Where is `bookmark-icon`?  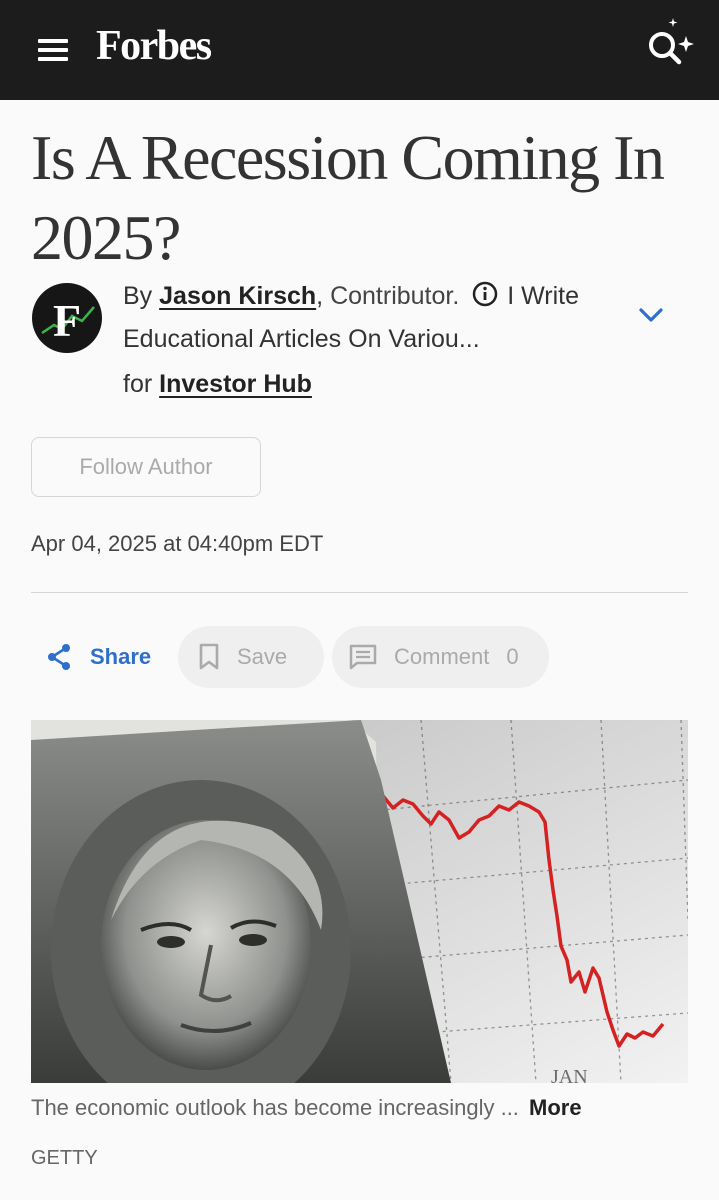
bookmark-icon is located at coordinates (209, 656).